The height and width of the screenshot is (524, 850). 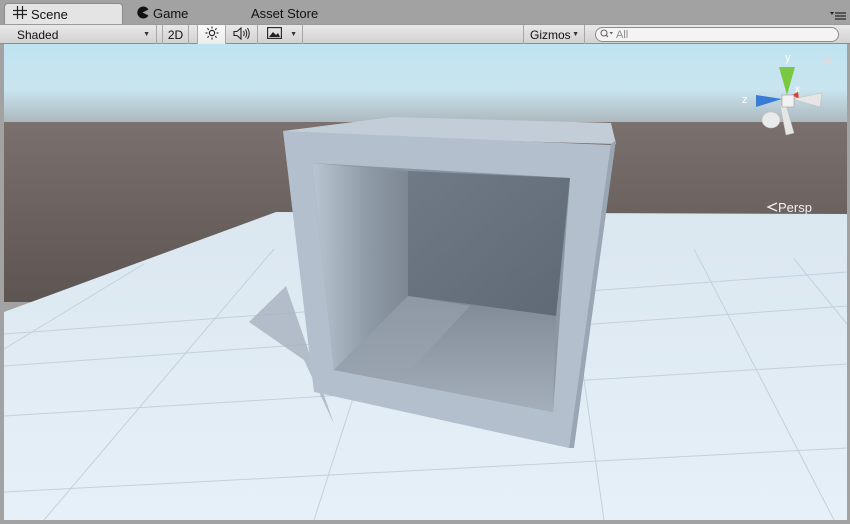 What do you see at coordinates (788, 58) in the screenshot?
I see `axis-label-y: y` at bounding box center [788, 58].